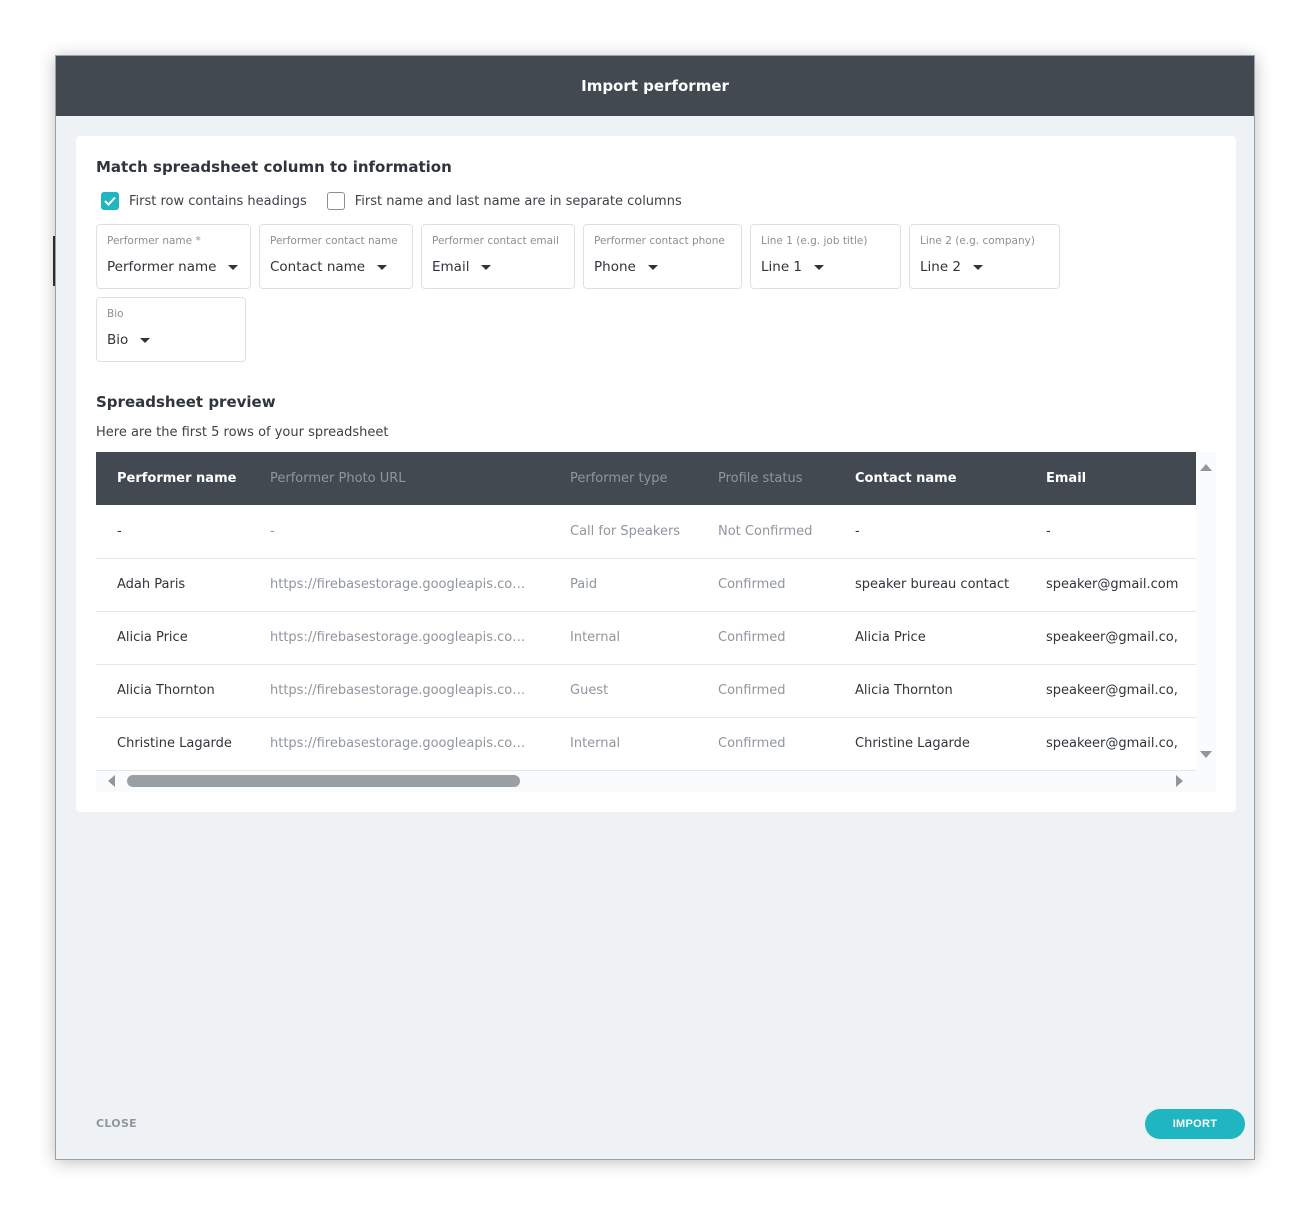 The image size is (1309, 1215). What do you see at coordinates (338, 478) in the screenshot?
I see `column-header: Performer Photo URL` at bounding box center [338, 478].